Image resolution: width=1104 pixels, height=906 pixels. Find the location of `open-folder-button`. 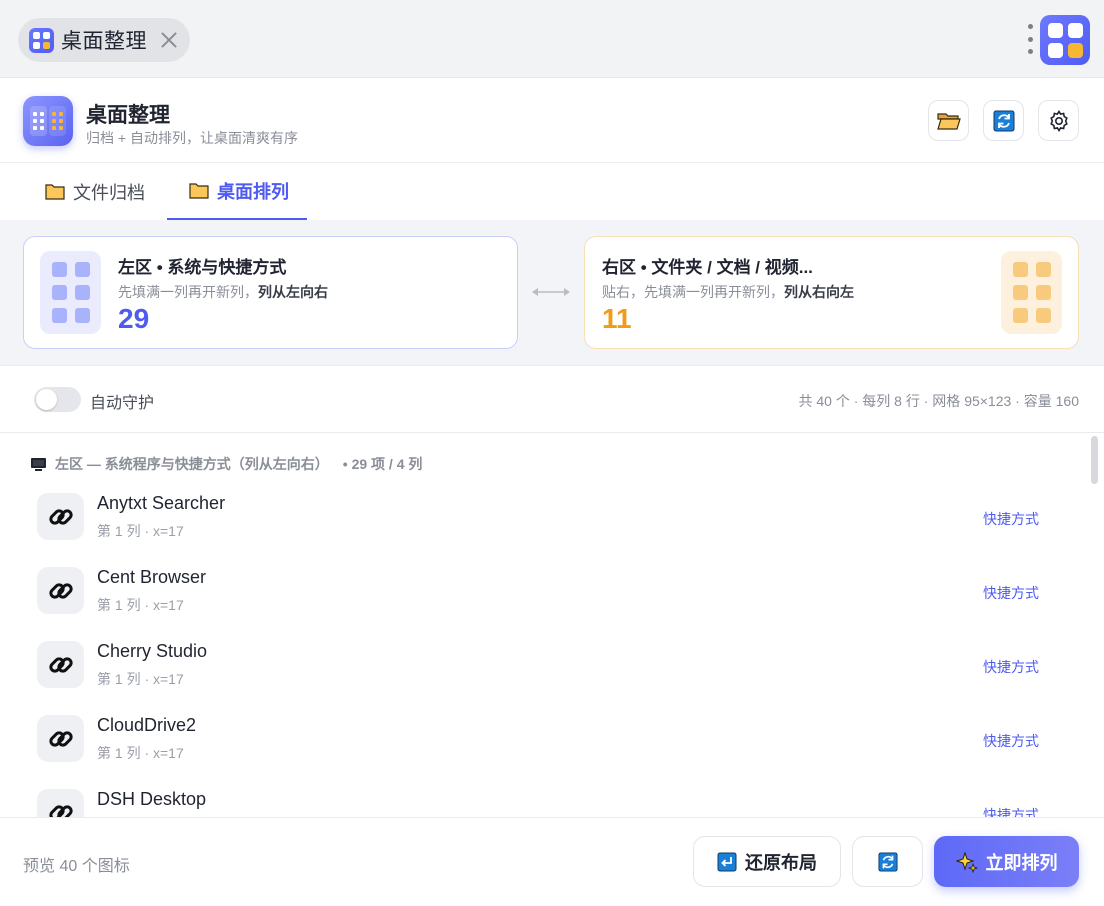

open-folder-button is located at coordinates (948, 120).